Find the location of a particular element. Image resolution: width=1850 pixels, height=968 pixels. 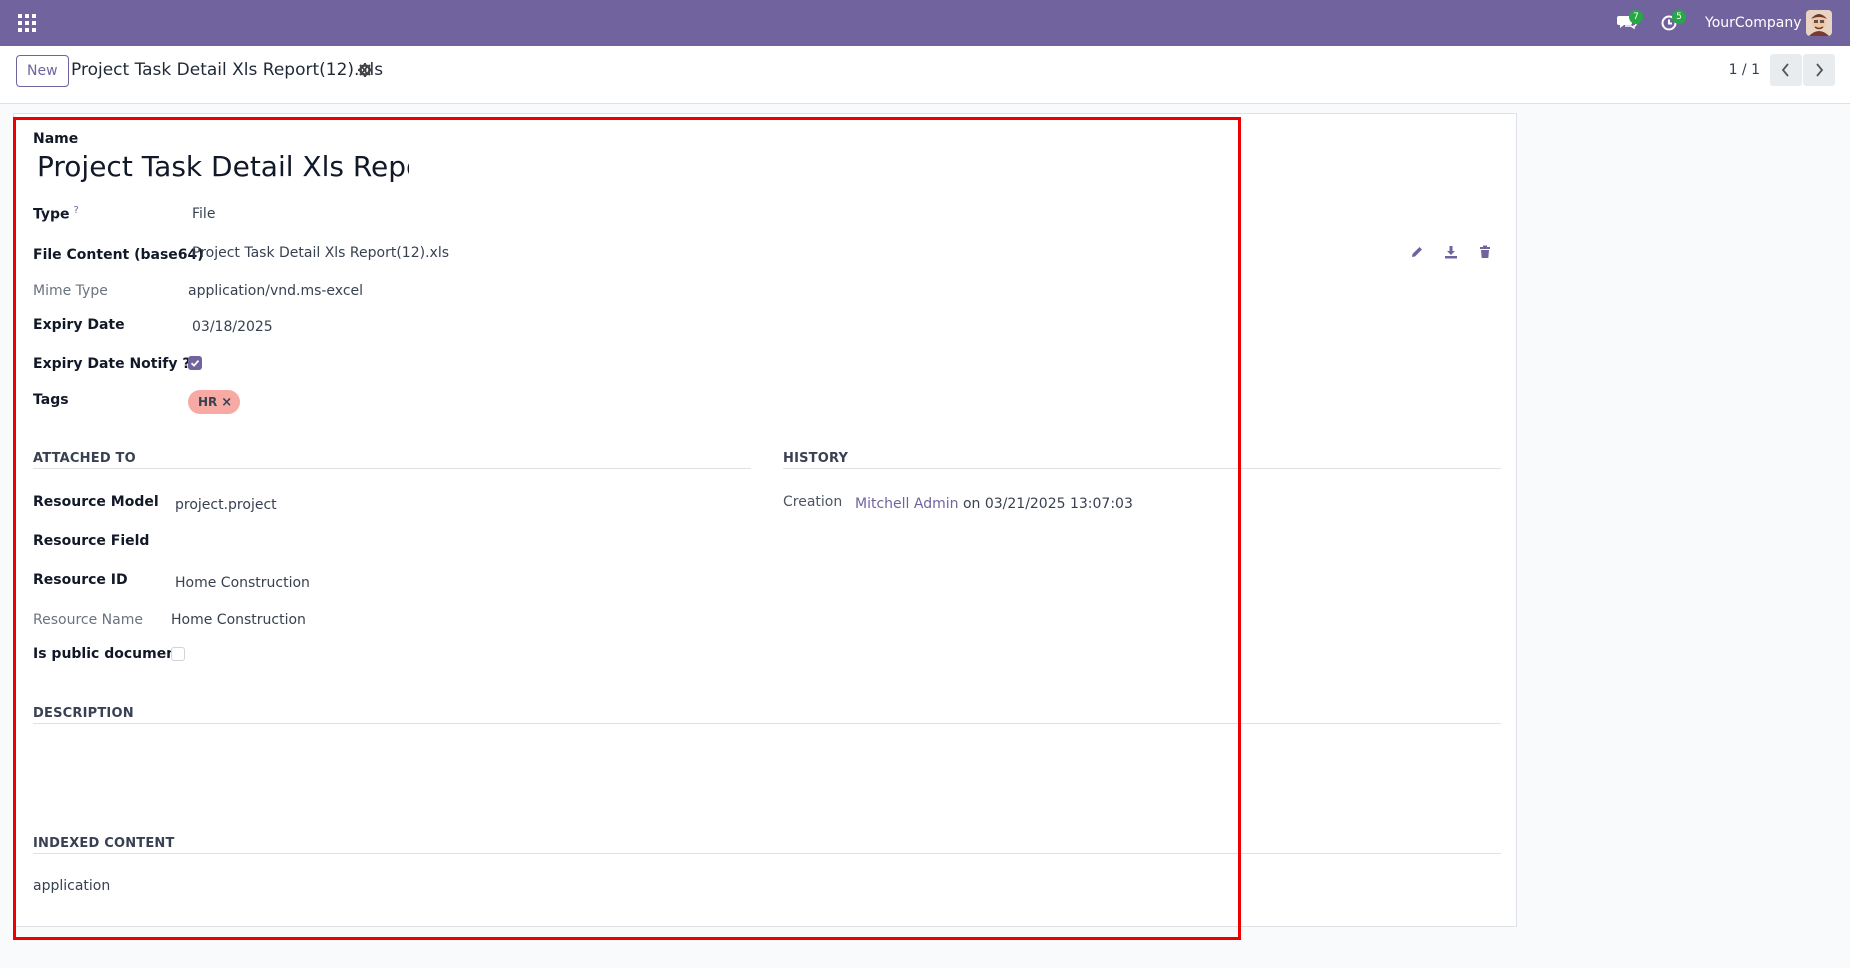

type-field: File is located at coordinates (203, 214).